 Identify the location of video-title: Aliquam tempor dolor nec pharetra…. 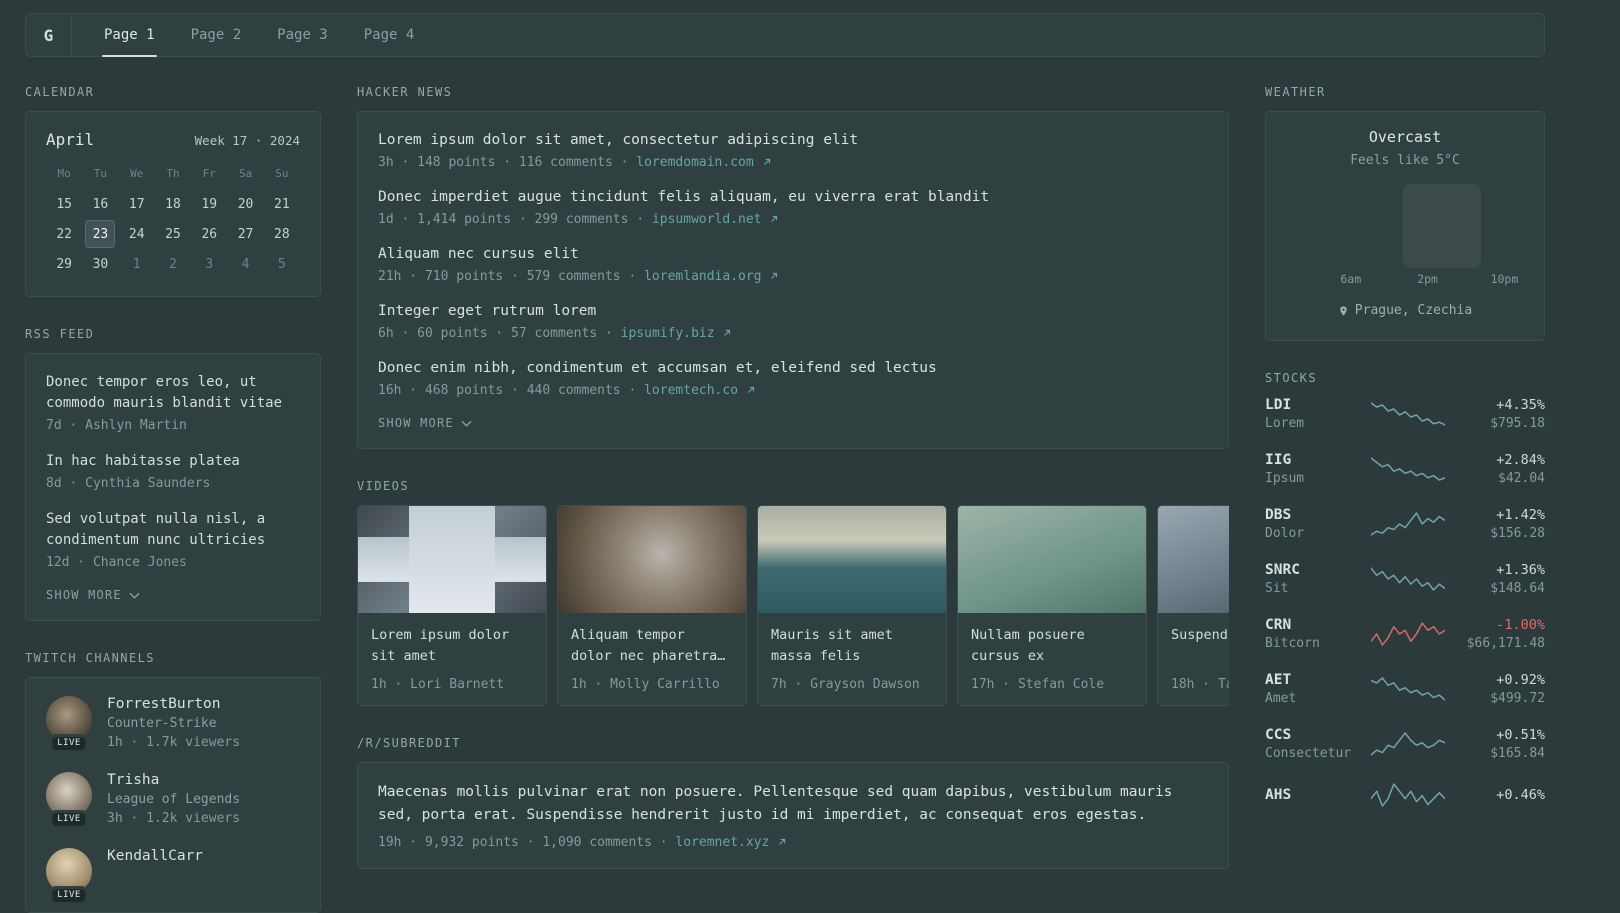
(652, 646).